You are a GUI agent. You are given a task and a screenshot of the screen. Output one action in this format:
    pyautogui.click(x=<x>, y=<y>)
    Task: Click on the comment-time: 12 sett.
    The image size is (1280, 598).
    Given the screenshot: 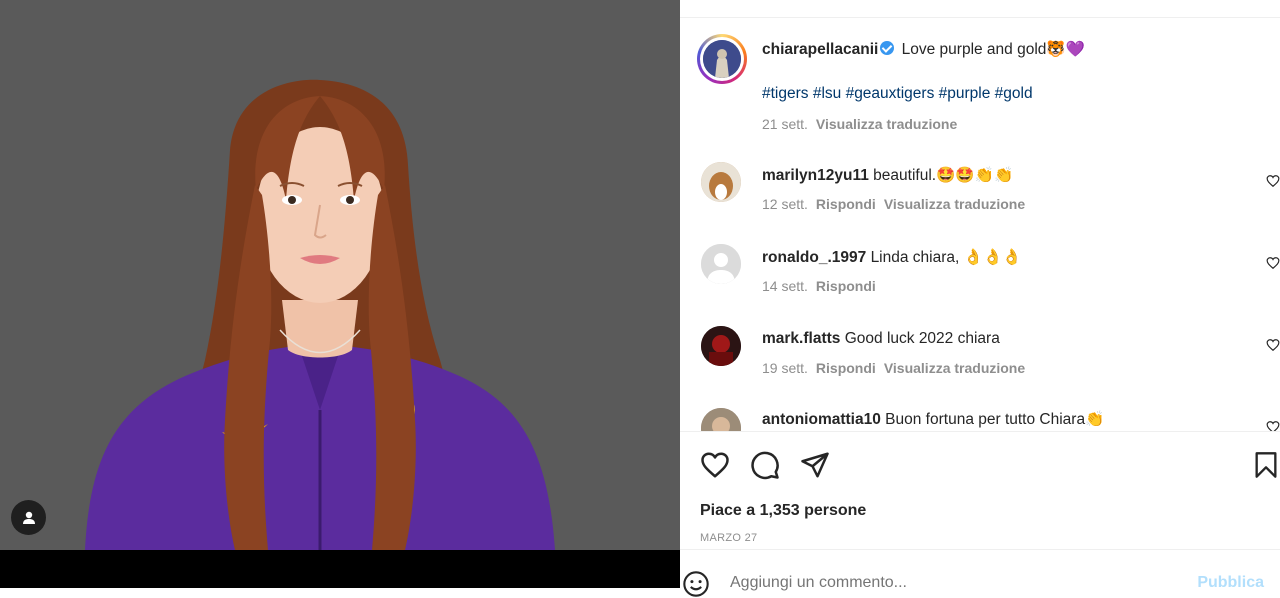 What is the action you would take?
    pyautogui.click(x=785, y=204)
    